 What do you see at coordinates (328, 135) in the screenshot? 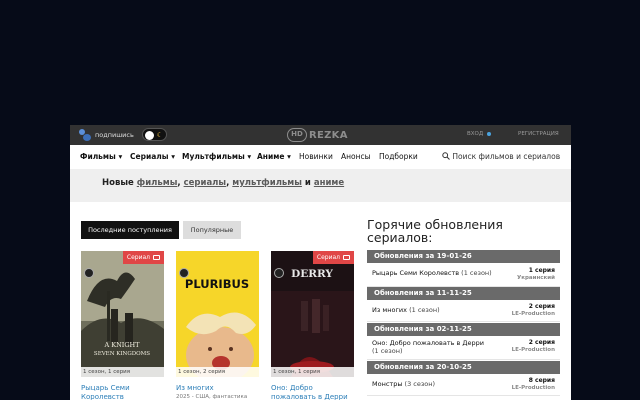
I see `logo-text: REZKA` at bounding box center [328, 135].